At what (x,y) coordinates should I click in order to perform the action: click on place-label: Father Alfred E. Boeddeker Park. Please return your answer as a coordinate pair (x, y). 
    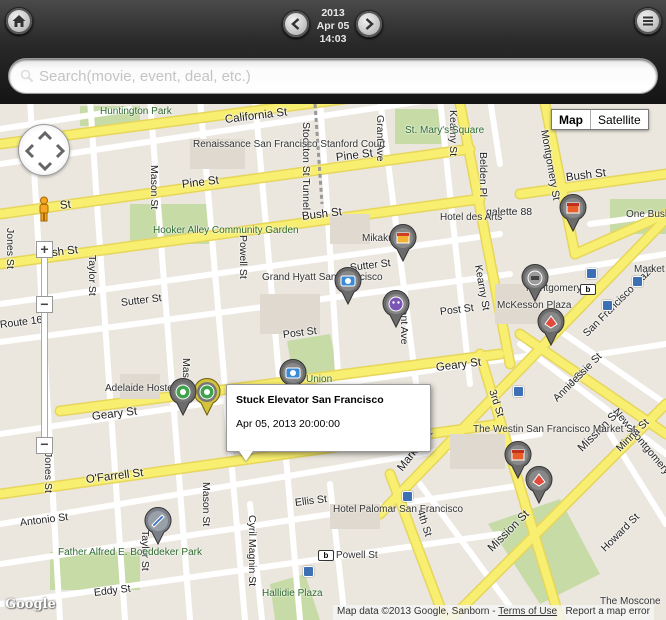
    Looking at the image, I should click on (130, 552).